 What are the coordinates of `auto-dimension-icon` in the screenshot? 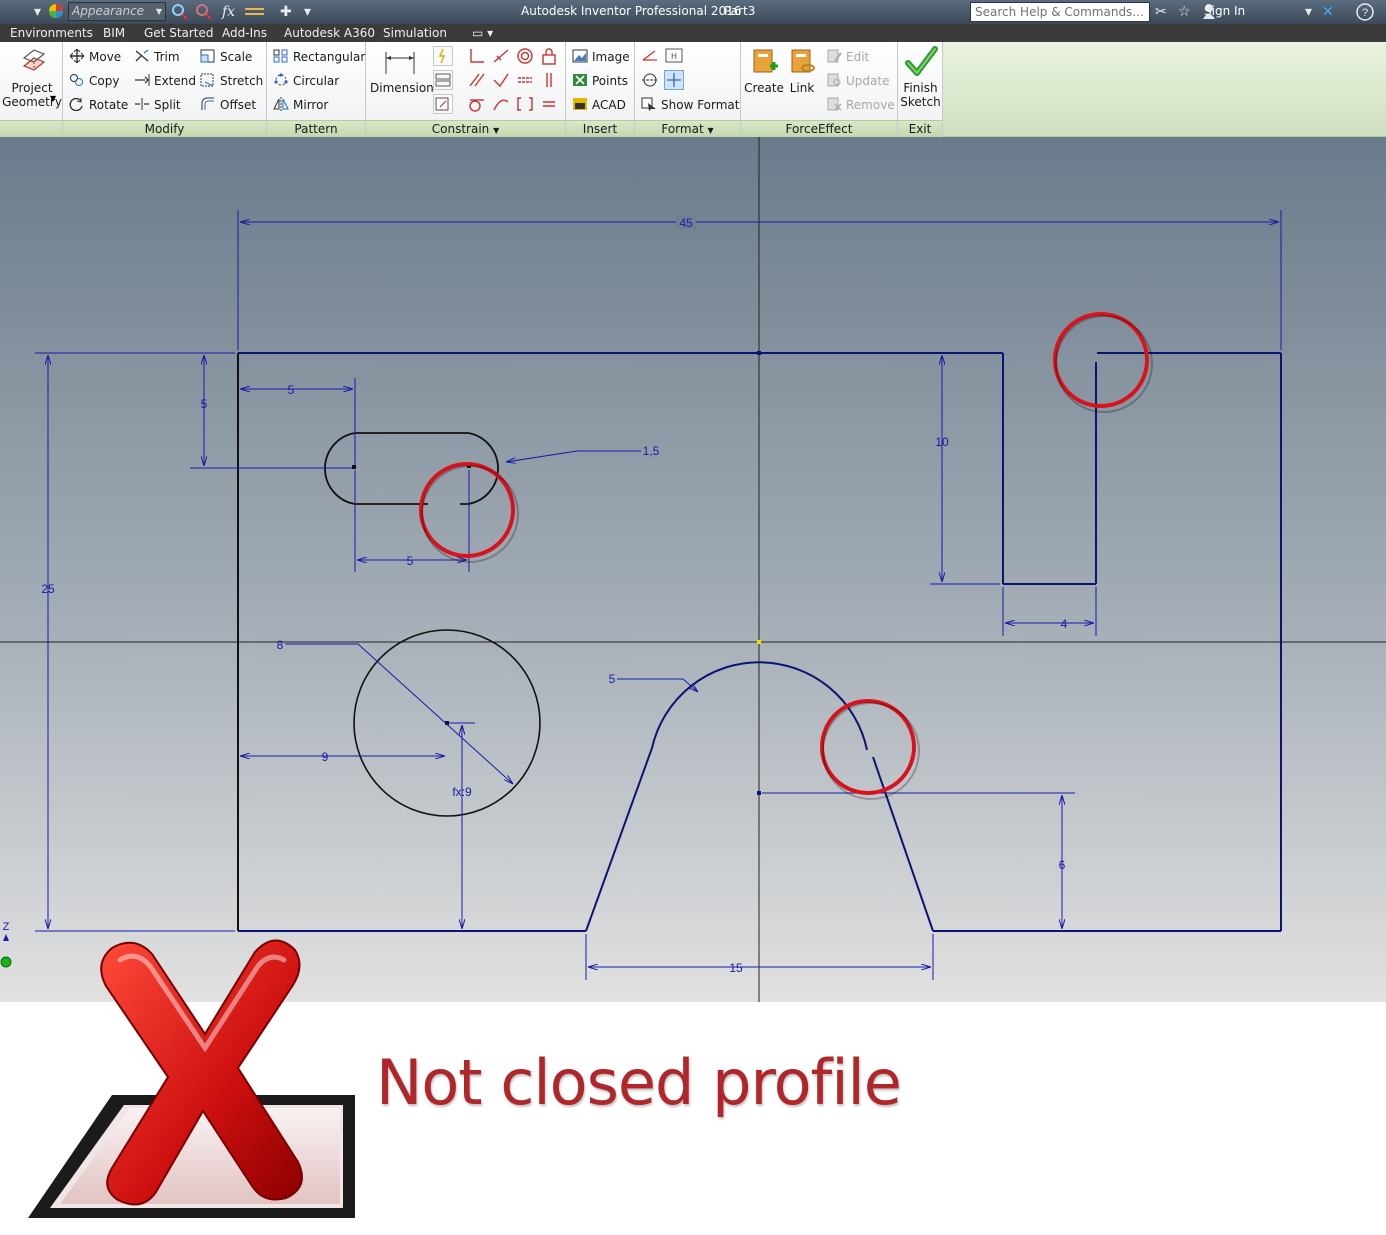 It's located at (442, 56).